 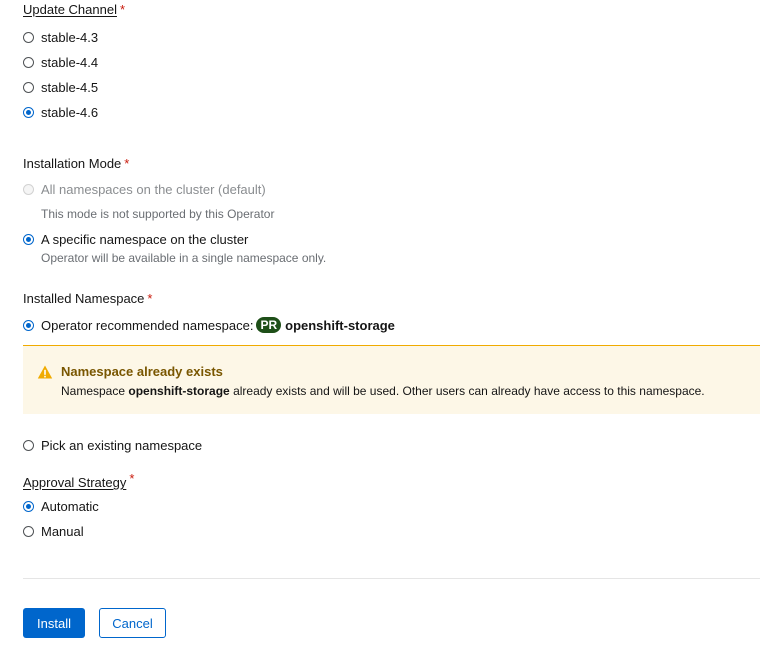 What do you see at coordinates (79, 480) in the screenshot?
I see `approval-strategy-label: Approval Strategy *` at bounding box center [79, 480].